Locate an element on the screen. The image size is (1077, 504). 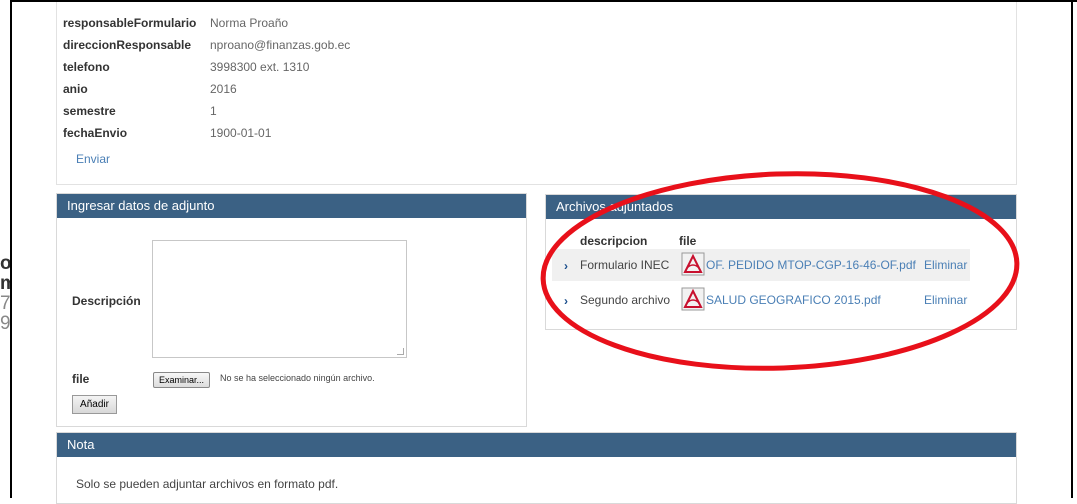
column-header-description: descripcion is located at coordinates (614, 241).